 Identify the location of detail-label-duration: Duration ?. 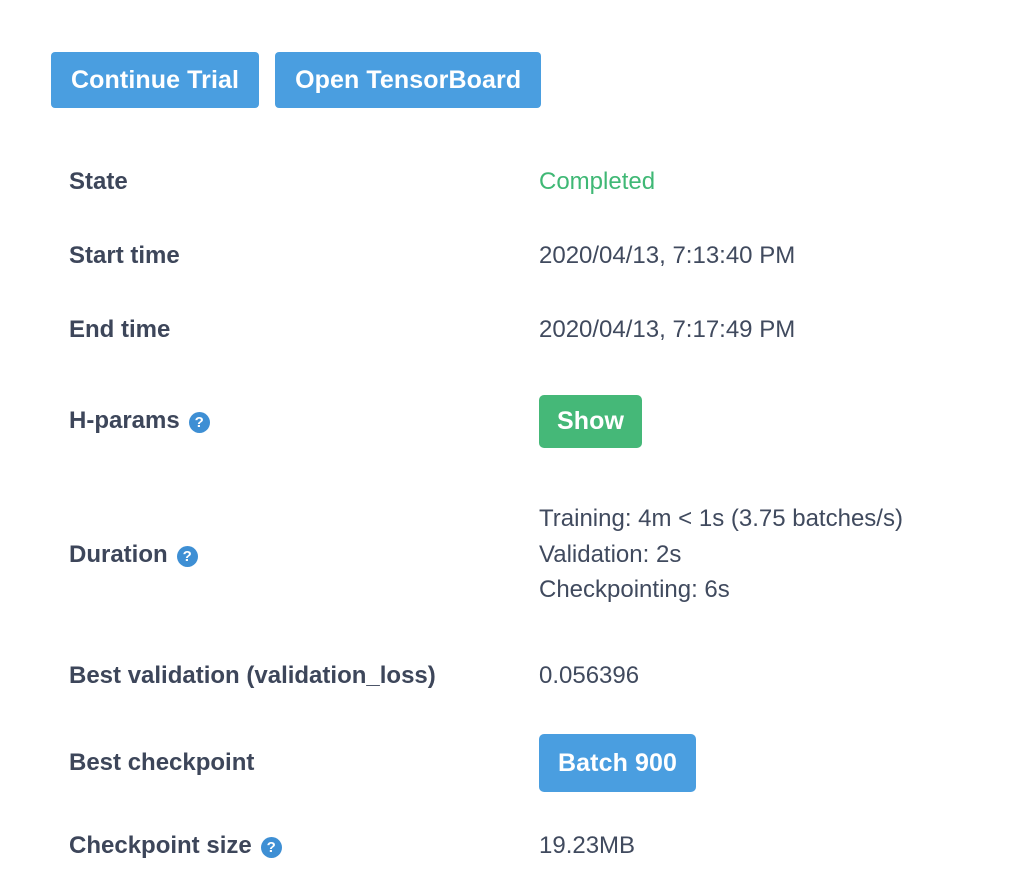
(304, 555).